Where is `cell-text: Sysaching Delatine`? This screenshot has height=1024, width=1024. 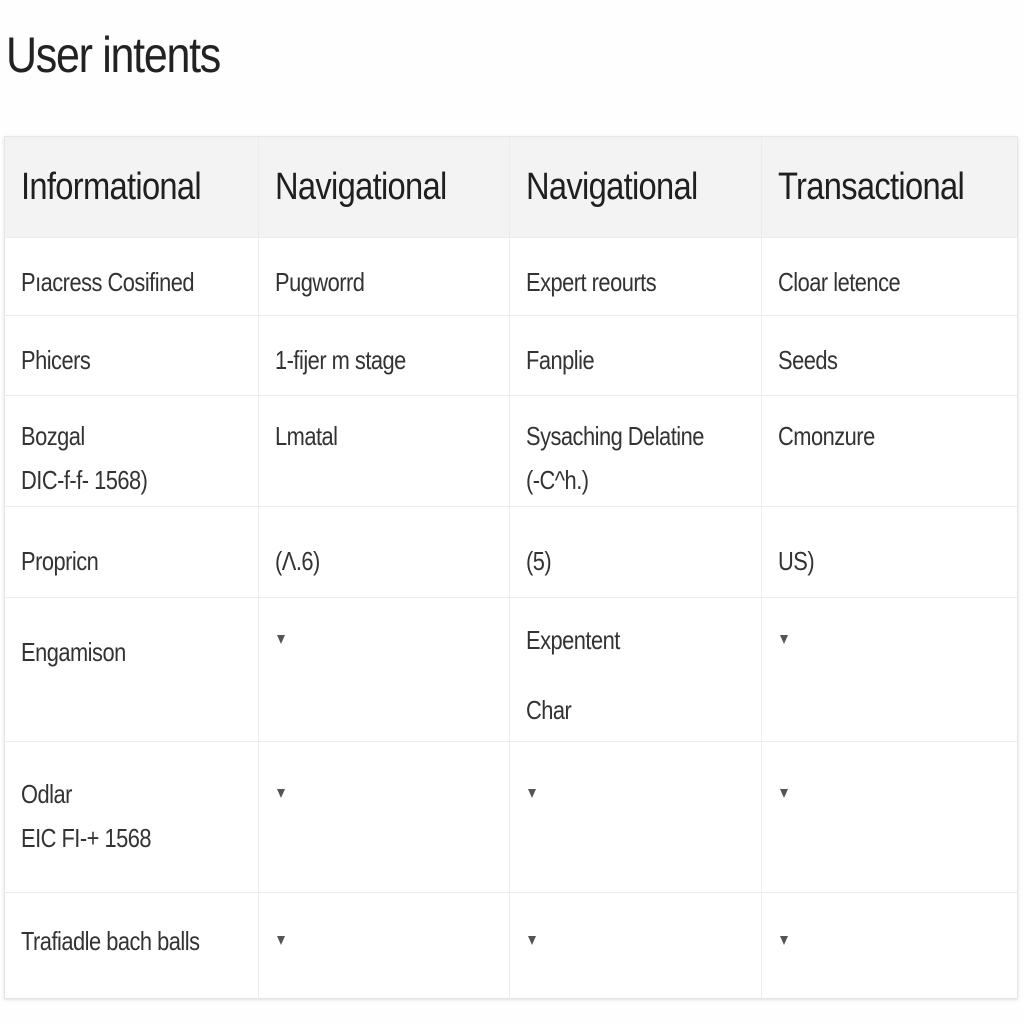
cell-text: Sysaching Delatine is located at coordinates (614, 436).